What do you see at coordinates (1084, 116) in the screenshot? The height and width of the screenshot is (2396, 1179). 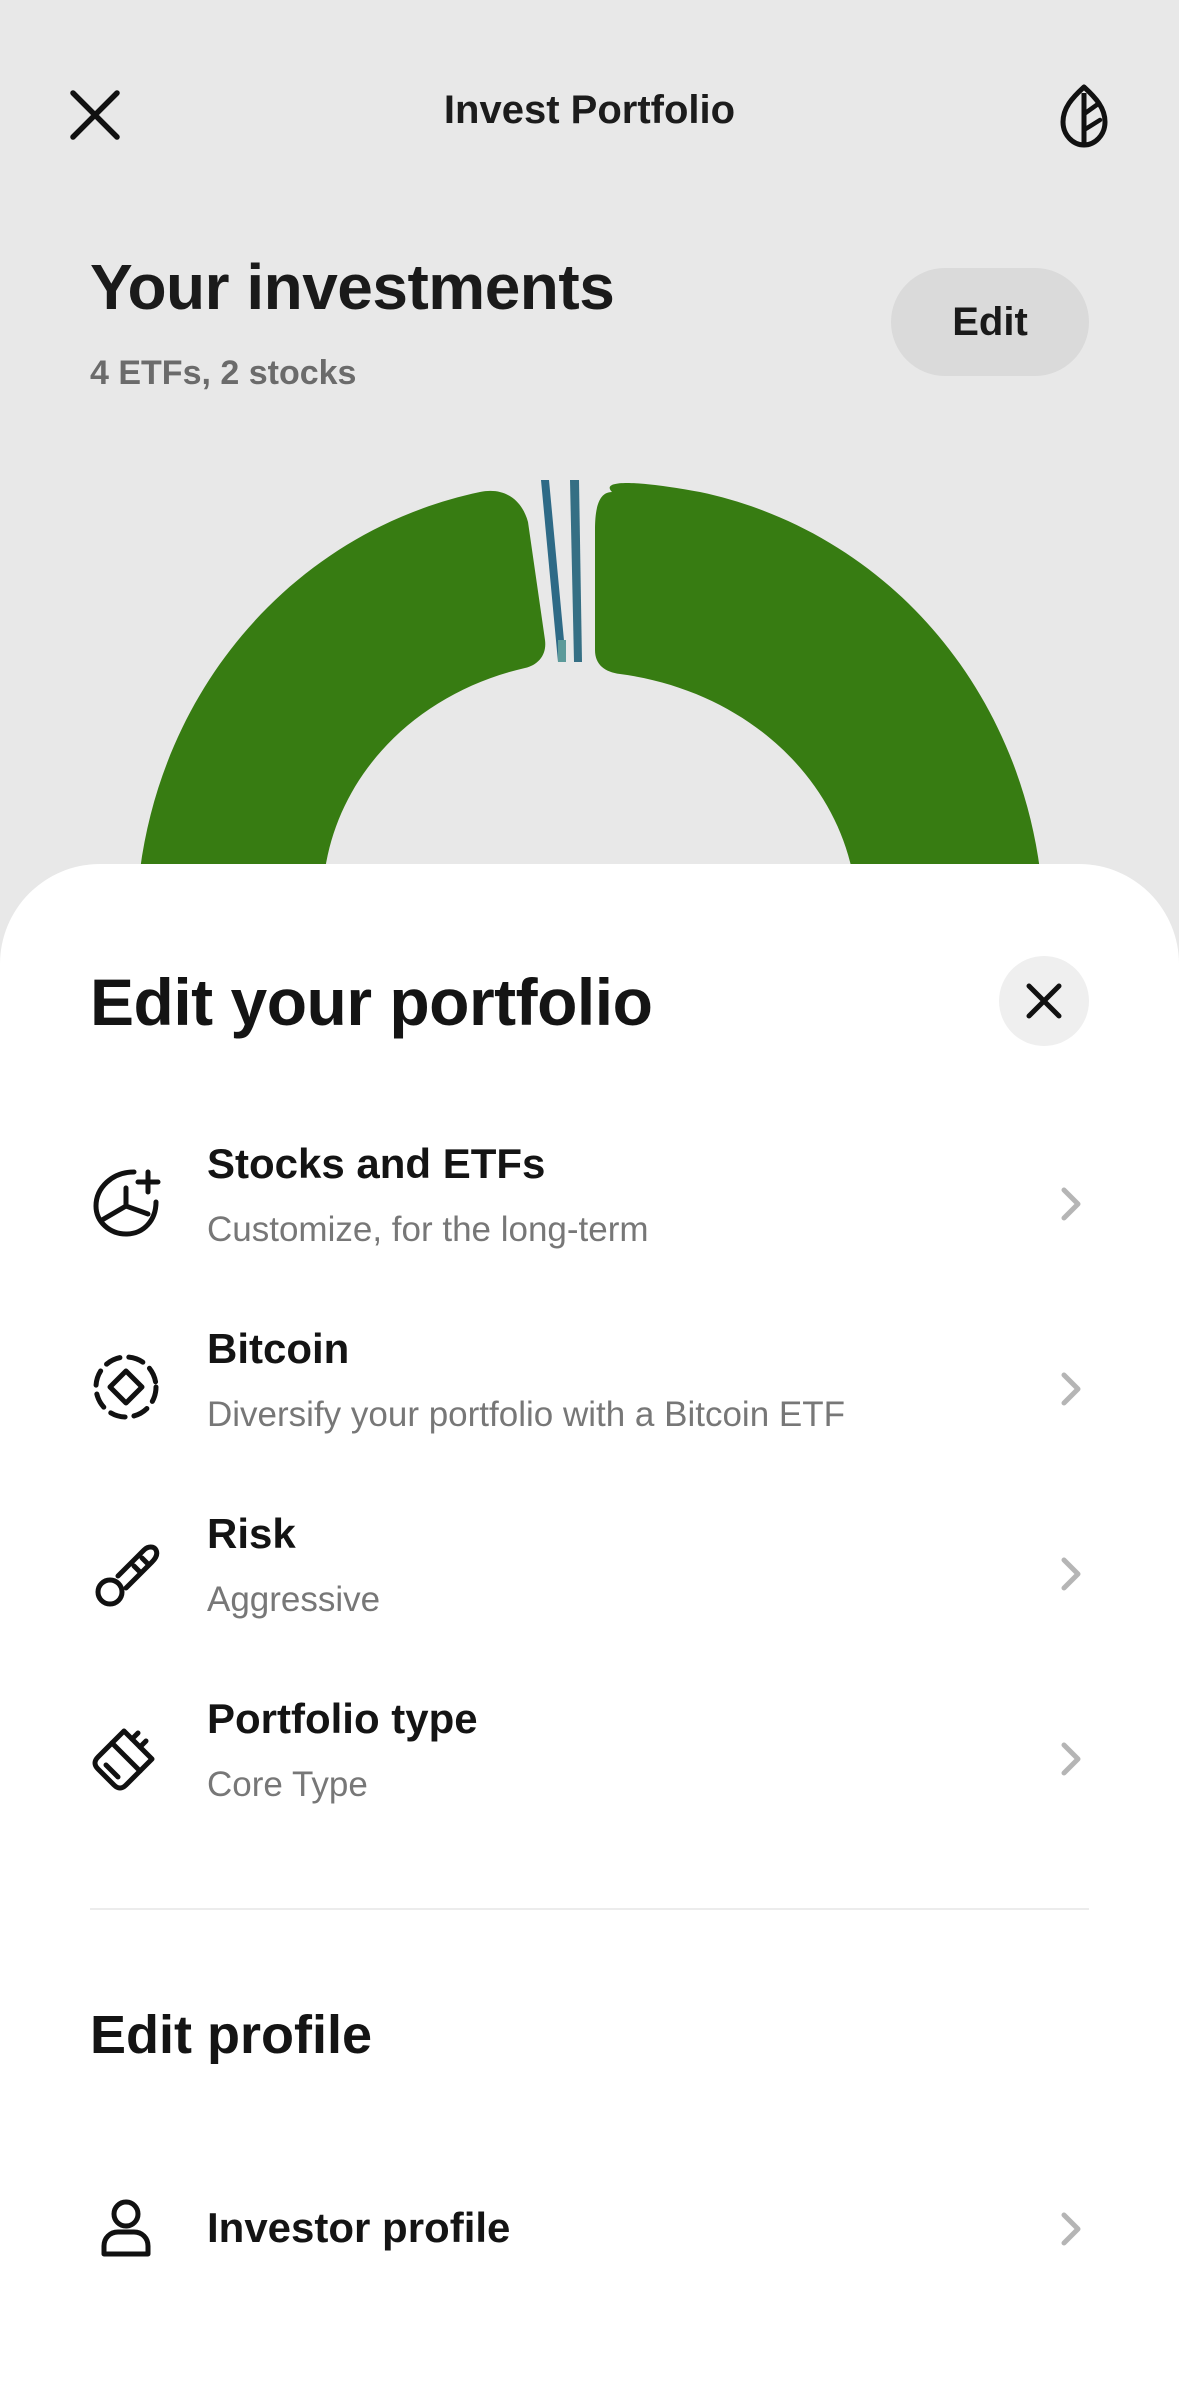 I see `leaf-icon` at bounding box center [1084, 116].